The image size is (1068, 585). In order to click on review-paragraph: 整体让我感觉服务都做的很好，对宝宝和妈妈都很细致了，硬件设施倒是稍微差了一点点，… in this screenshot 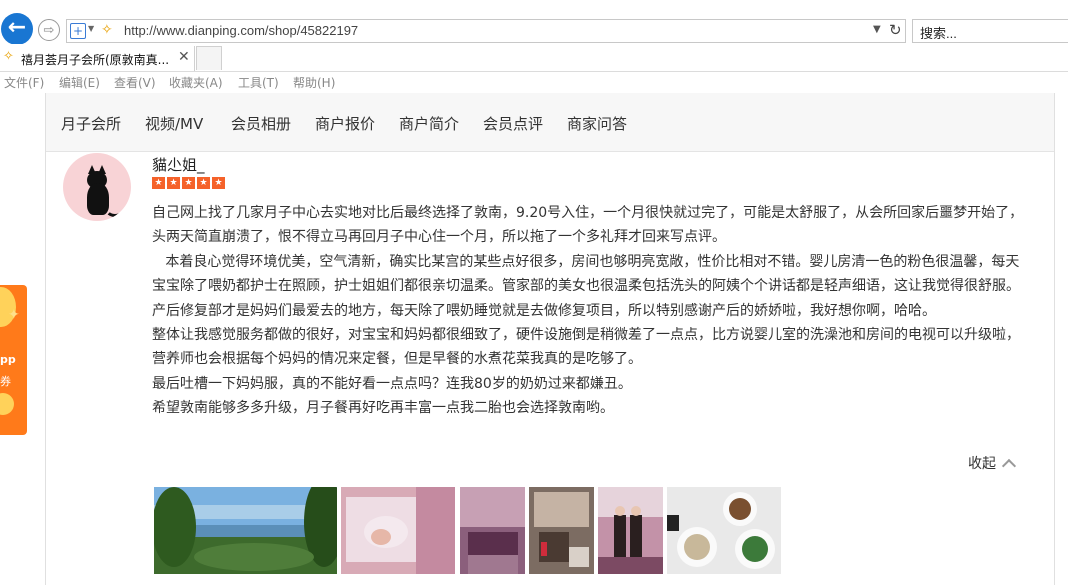, I will do `click(586, 347)`.